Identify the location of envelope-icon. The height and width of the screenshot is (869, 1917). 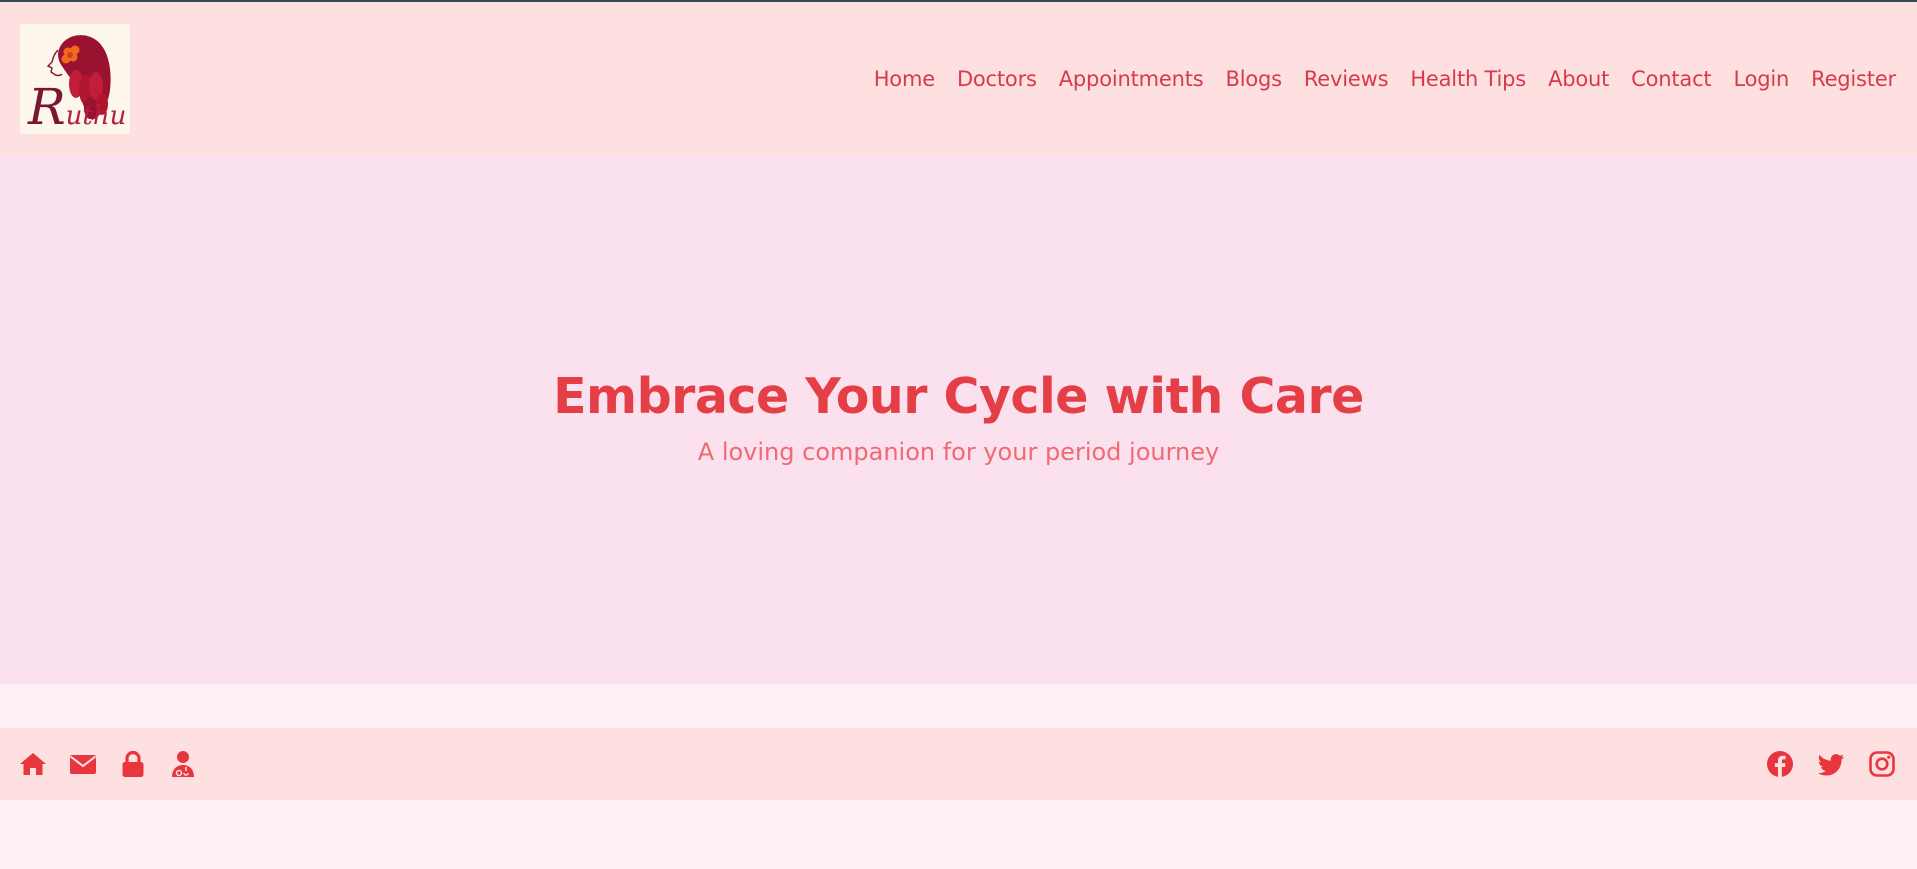
(83, 764).